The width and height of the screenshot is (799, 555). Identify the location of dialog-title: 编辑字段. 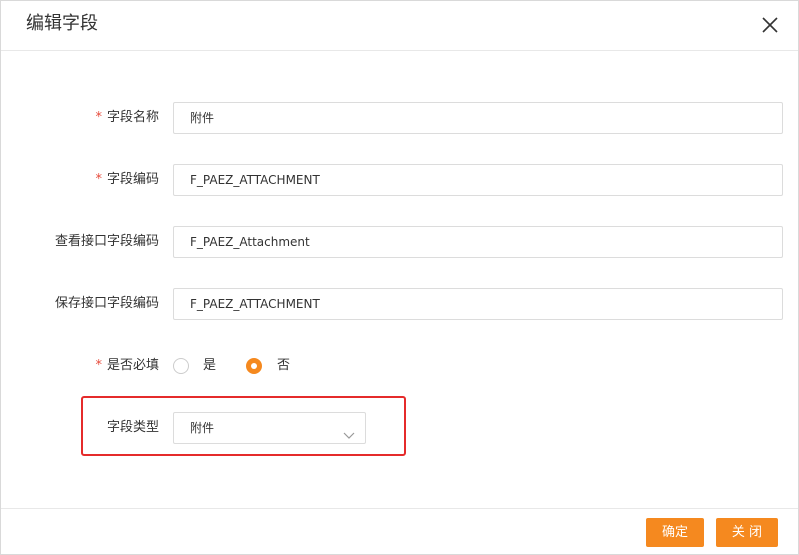
(62, 23).